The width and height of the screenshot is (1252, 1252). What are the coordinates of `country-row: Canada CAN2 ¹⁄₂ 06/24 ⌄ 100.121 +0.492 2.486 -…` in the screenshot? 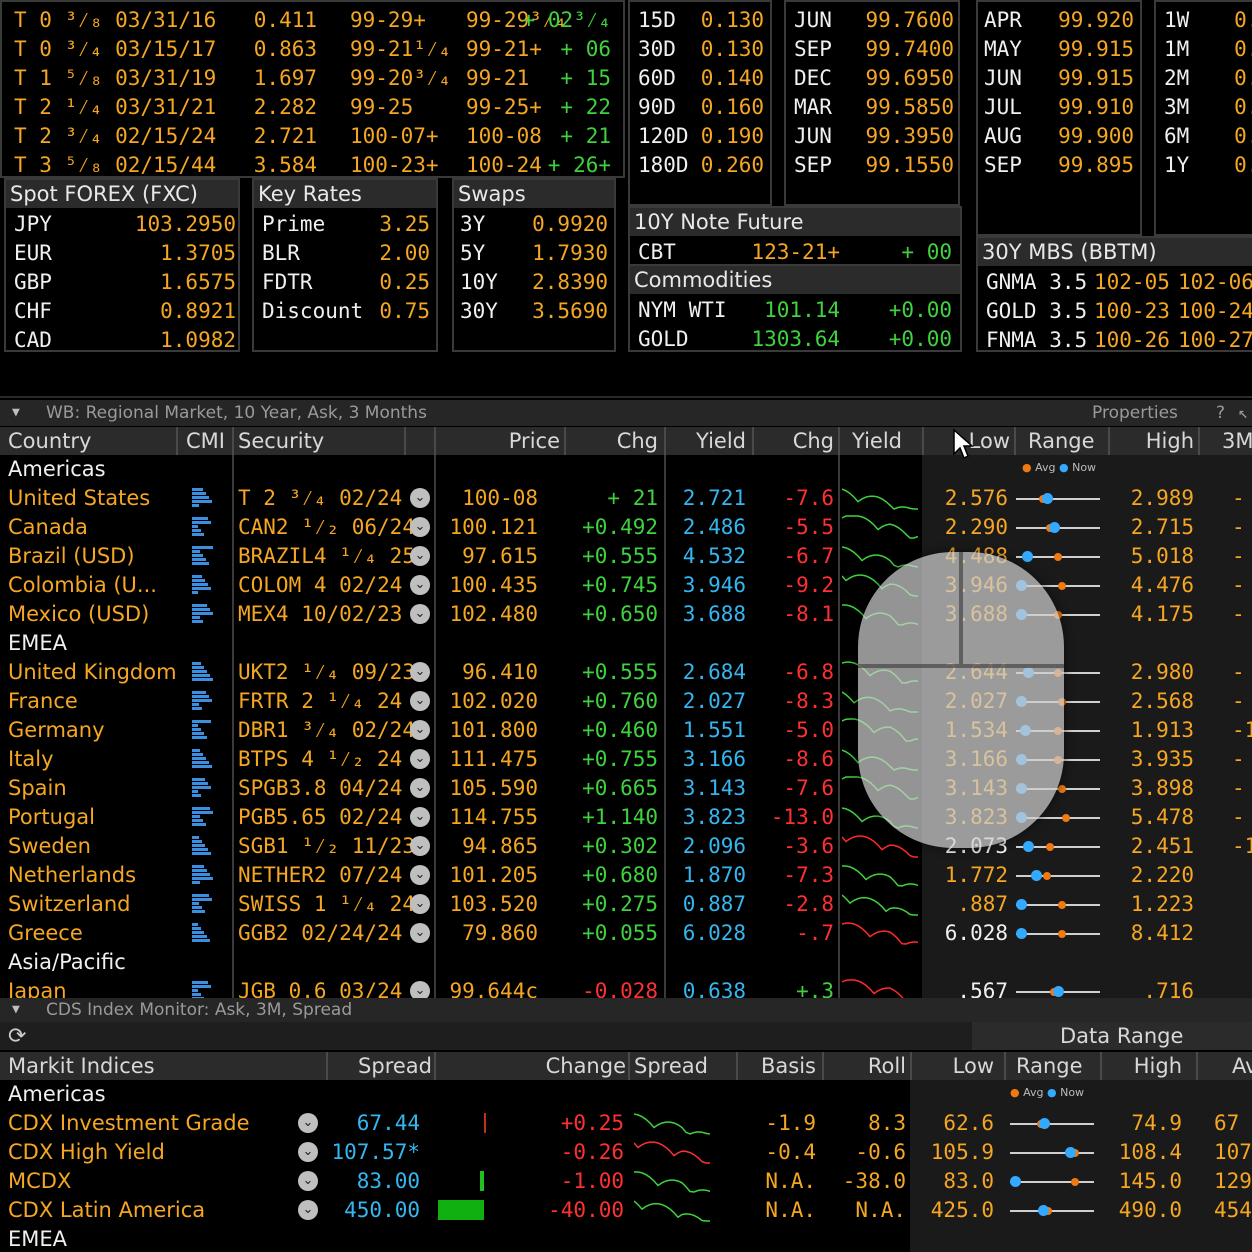 It's located at (626, 527).